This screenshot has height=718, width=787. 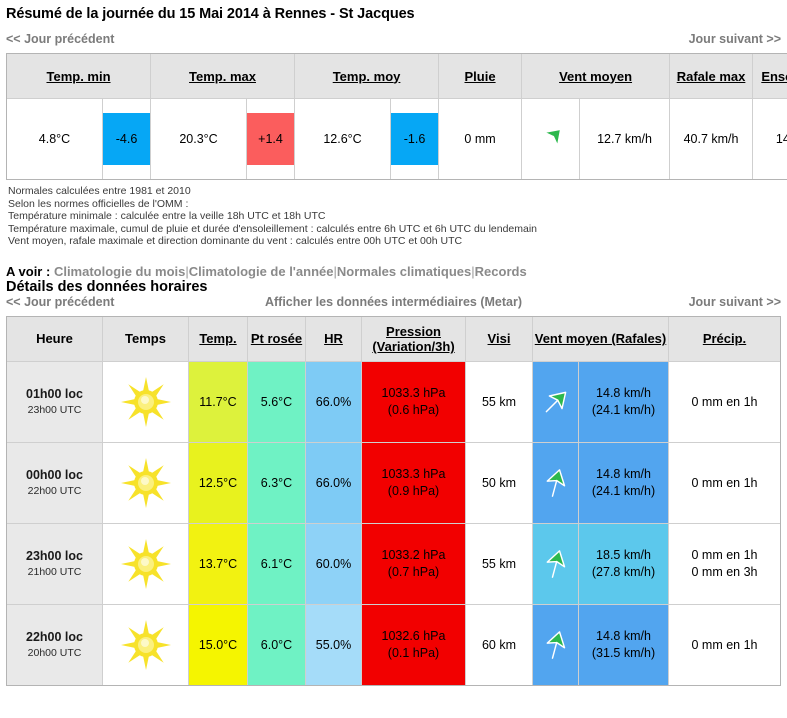 What do you see at coordinates (367, 76) in the screenshot?
I see `summary-header-temp-moy: Temp. moy` at bounding box center [367, 76].